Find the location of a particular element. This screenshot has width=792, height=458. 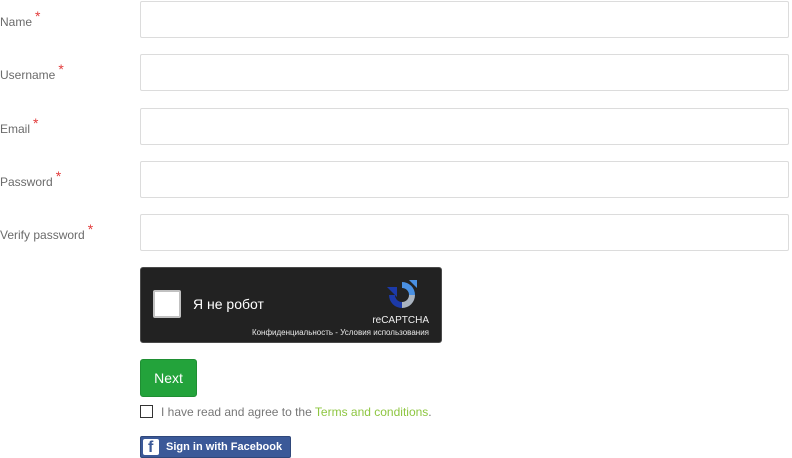

next-button: Next is located at coordinates (168, 378).